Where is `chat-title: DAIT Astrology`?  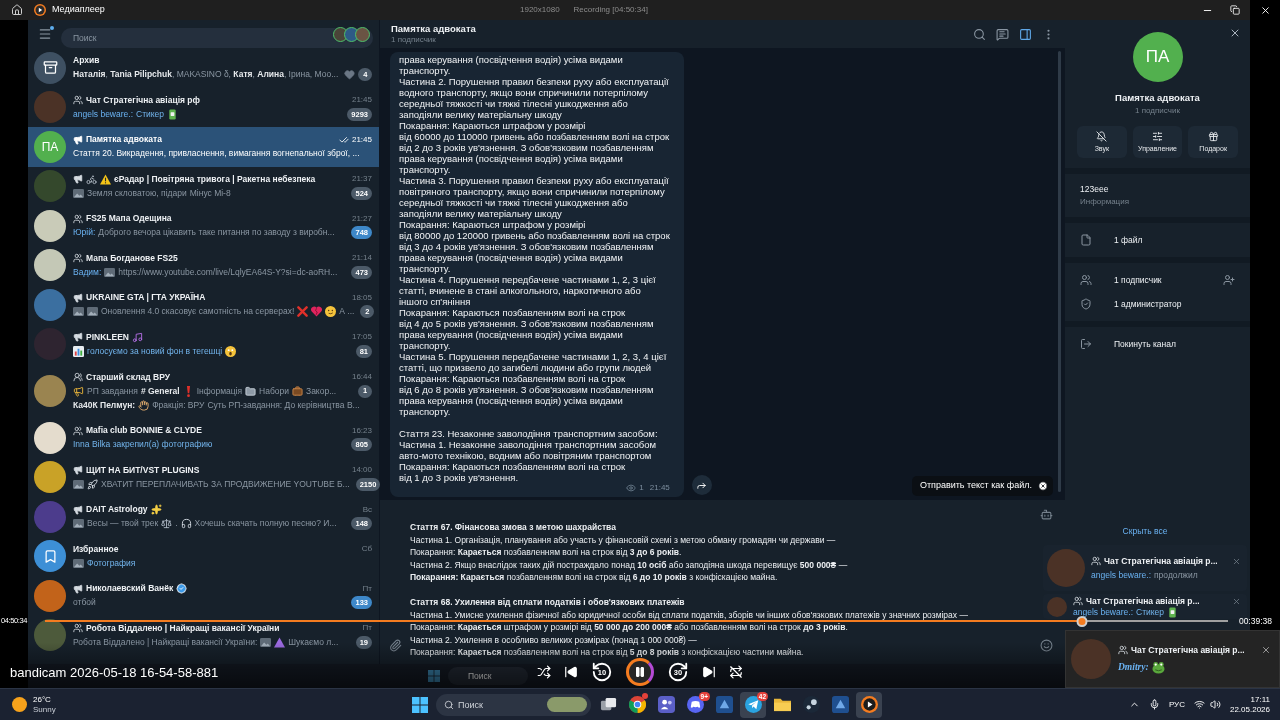
chat-title: DAIT Astrology is located at coordinates (117, 510).